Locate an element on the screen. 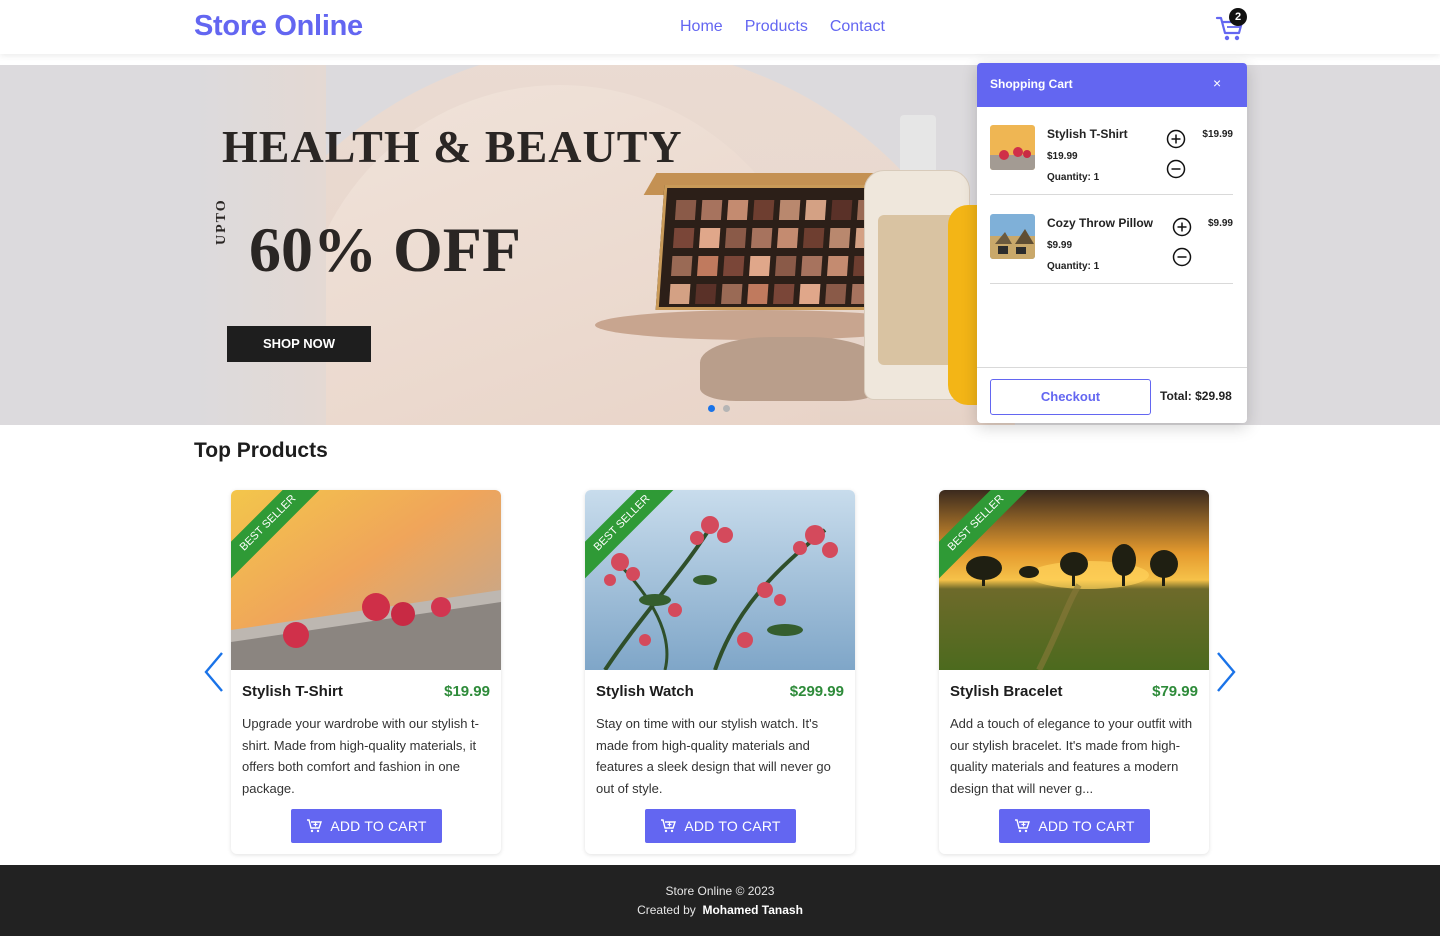  rock-image is located at coordinates (790, 369).